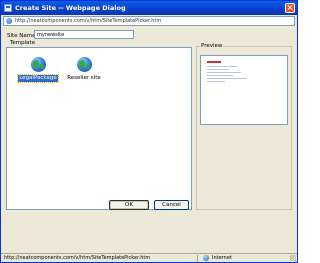 This screenshot has height=263, width=320. What do you see at coordinates (84, 34) in the screenshot?
I see `site-name-input` at bounding box center [84, 34].